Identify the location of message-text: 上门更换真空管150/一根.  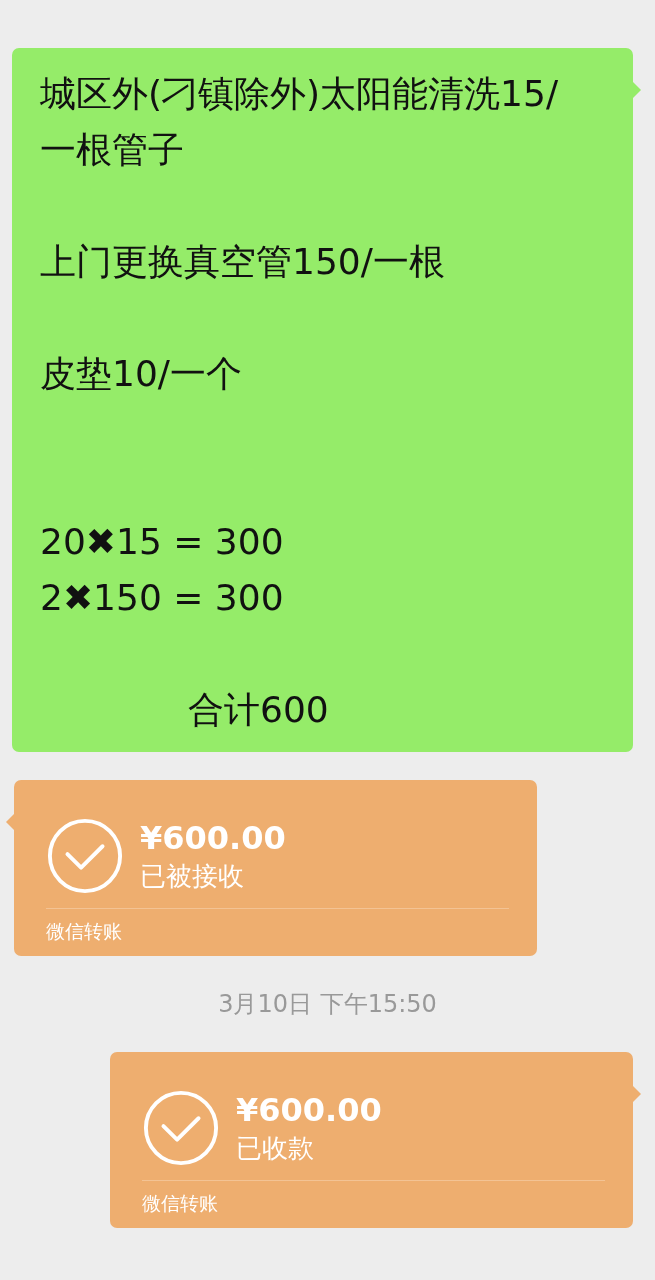
(243, 262).